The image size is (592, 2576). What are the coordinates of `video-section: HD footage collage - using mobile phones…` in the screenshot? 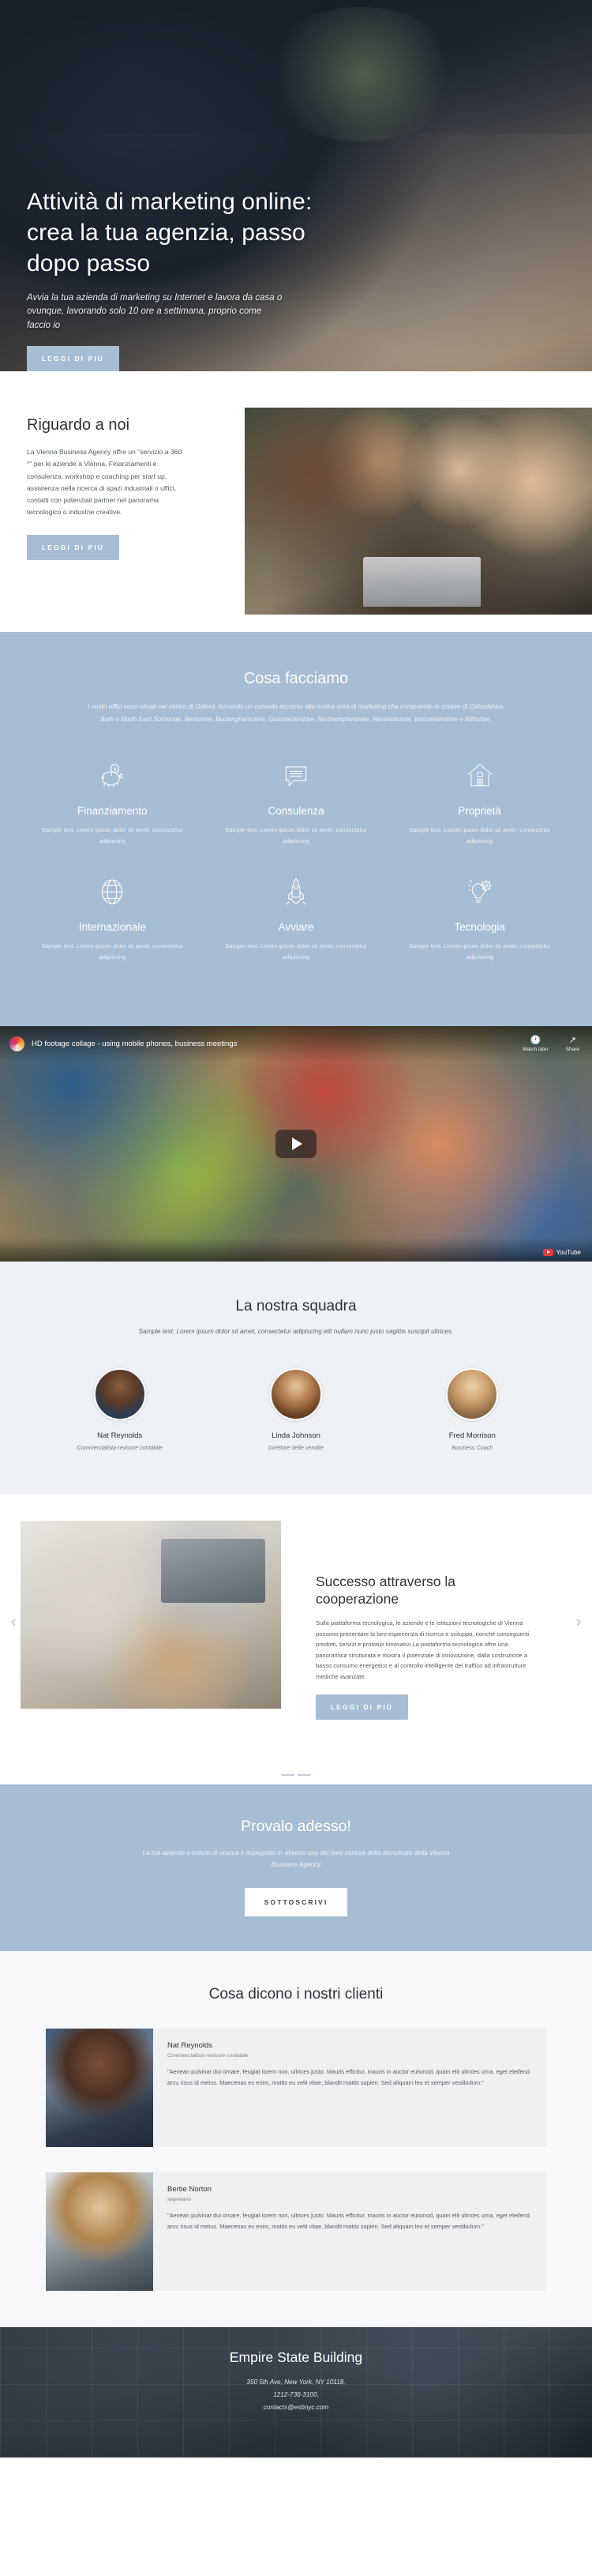 It's located at (296, 1144).